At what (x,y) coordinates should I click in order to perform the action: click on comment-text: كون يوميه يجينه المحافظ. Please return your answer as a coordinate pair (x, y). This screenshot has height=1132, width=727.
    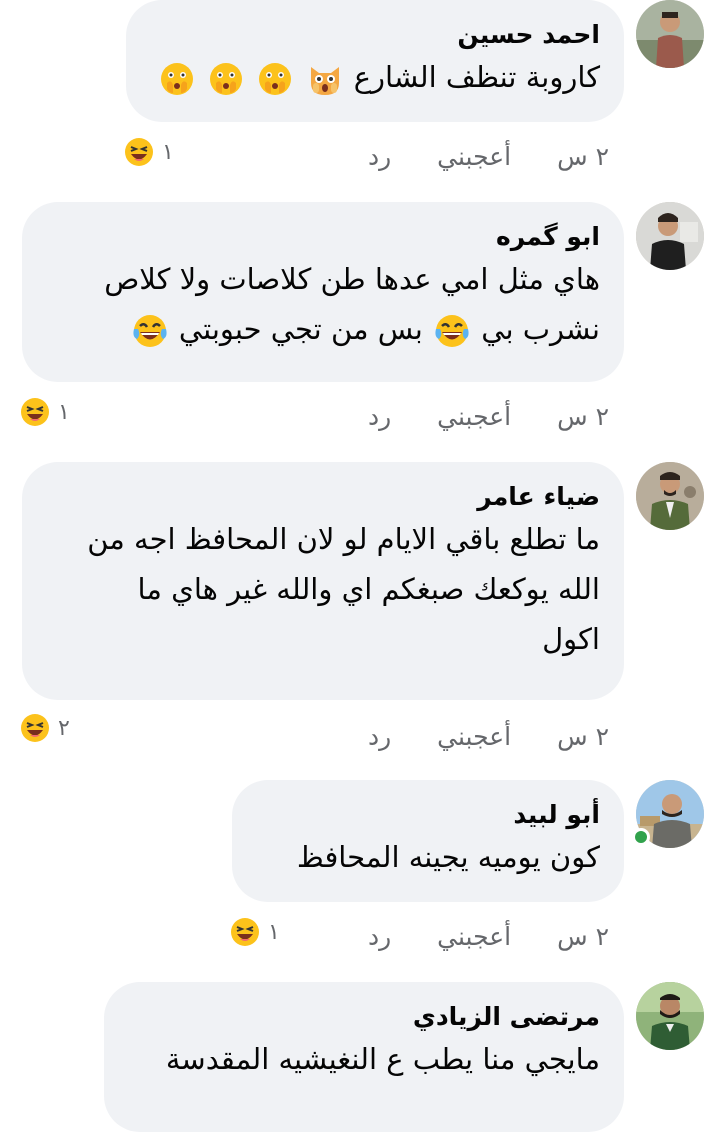
    Looking at the image, I should click on (428, 857).